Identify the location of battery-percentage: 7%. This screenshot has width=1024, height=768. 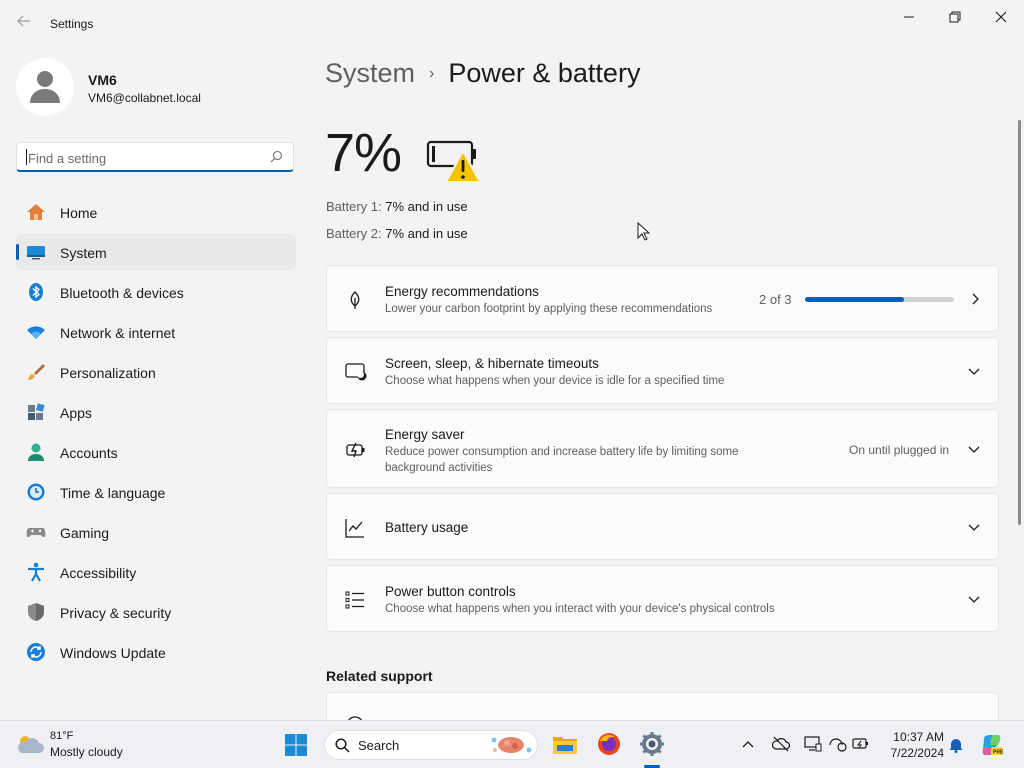
(363, 153).